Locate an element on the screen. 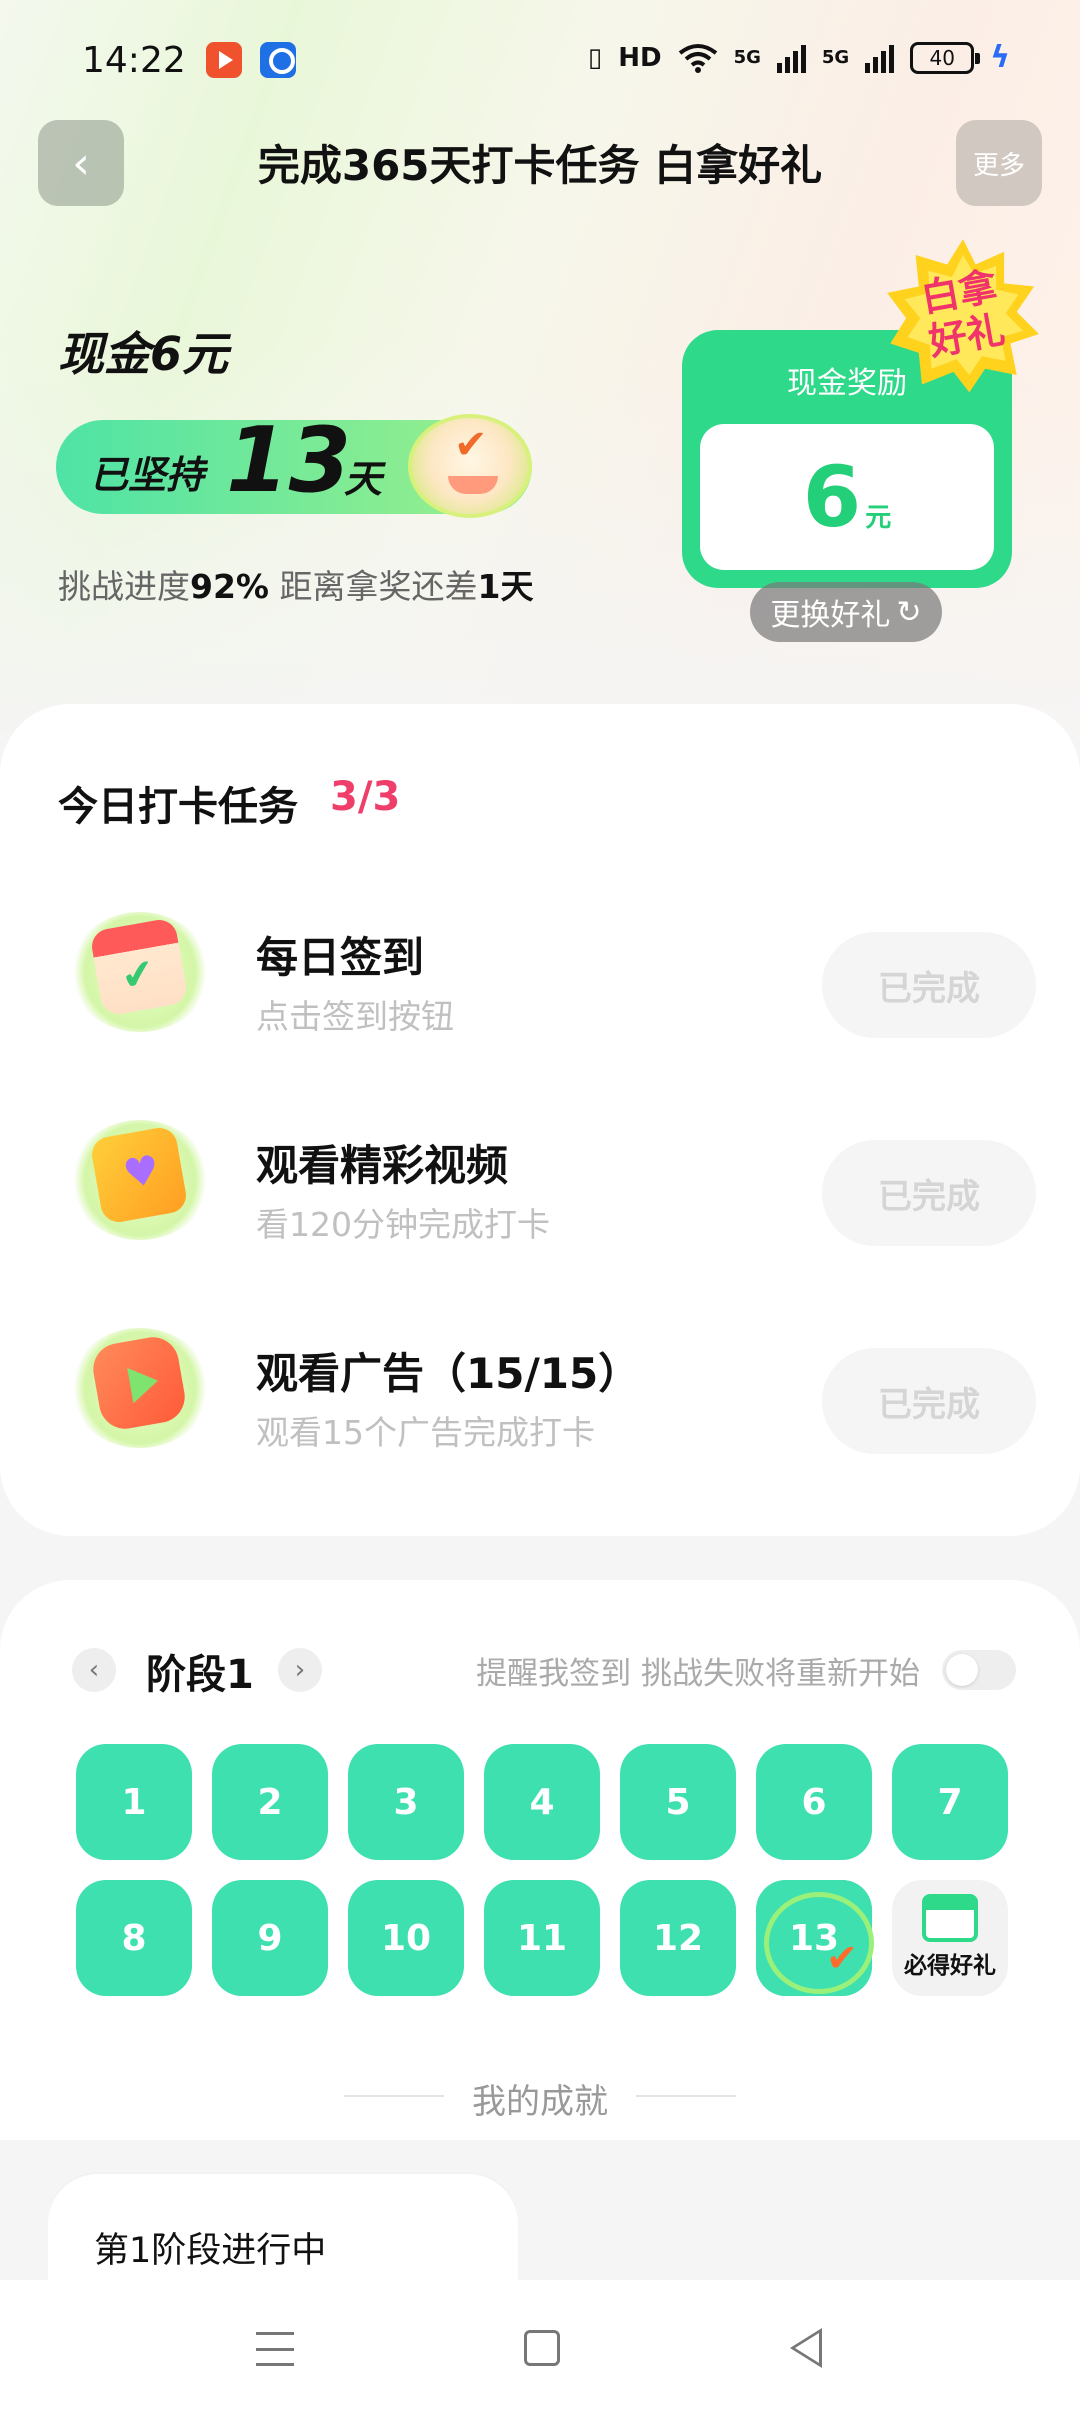 Image resolution: width=1080 pixels, height=2412 pixels. signal-icon is located at coordinates (791, 58).